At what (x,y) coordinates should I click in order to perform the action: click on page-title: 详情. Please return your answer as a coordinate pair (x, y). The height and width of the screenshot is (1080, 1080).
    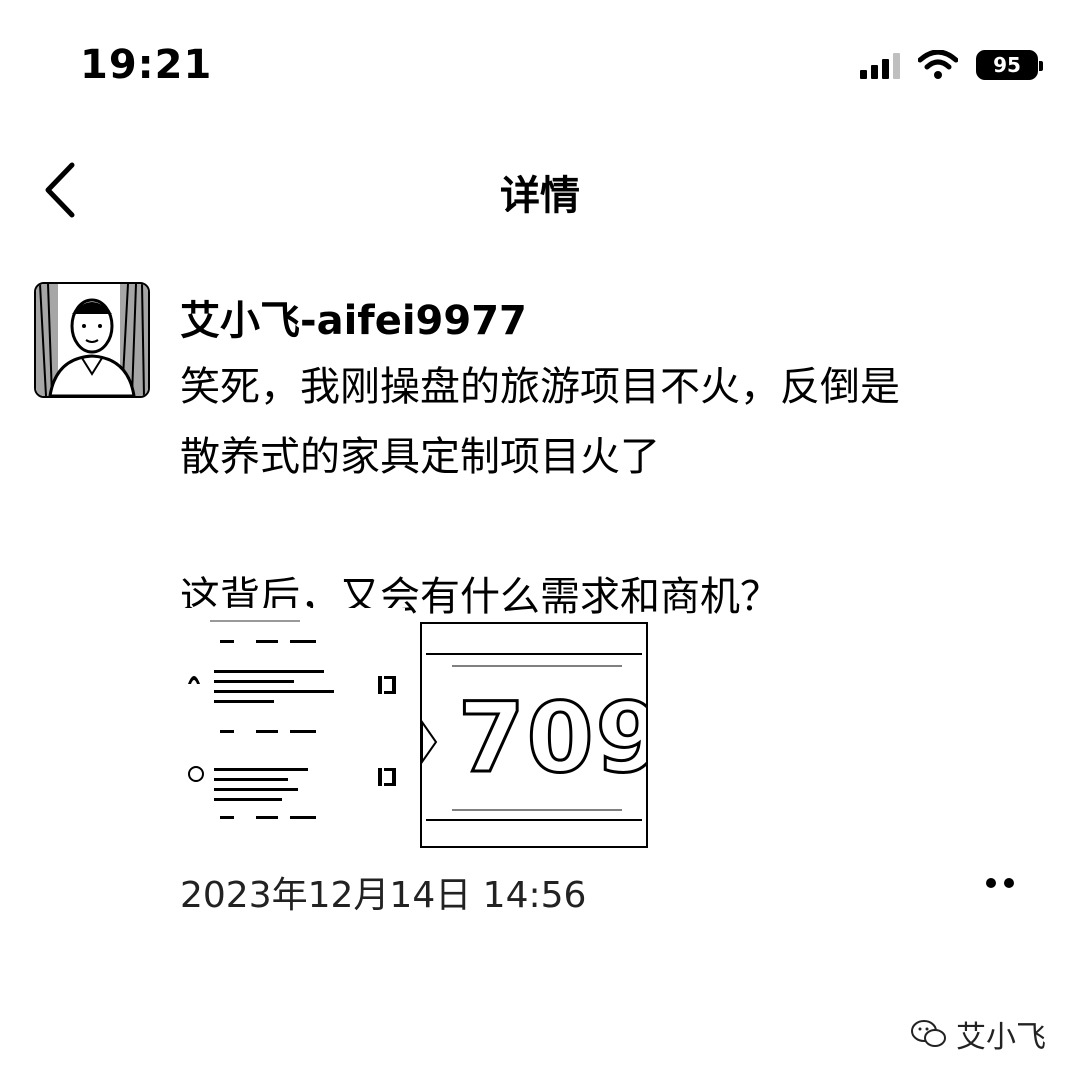
    Looking at the image, I should click on (540, 196).